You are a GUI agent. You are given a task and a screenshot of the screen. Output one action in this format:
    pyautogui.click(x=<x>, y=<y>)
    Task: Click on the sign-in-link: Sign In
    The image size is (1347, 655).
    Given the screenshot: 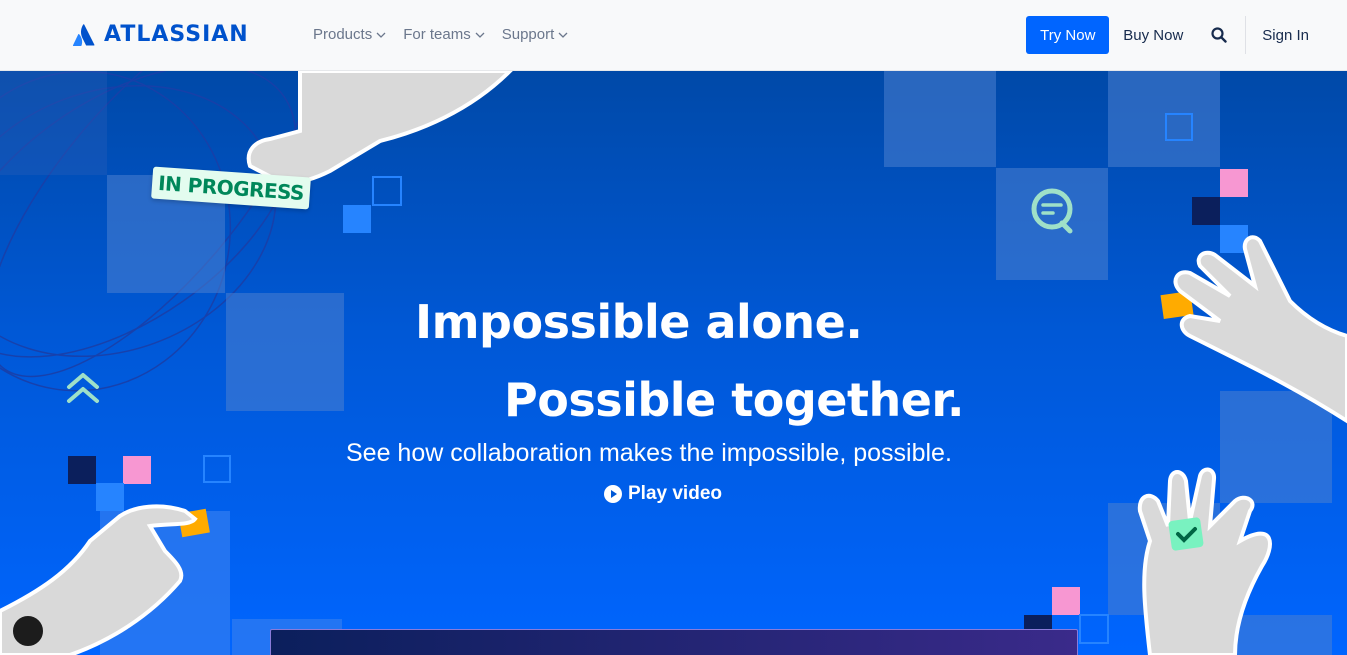 What is the action you would take?
    pyautogui.click(x=1285, y=35)
    